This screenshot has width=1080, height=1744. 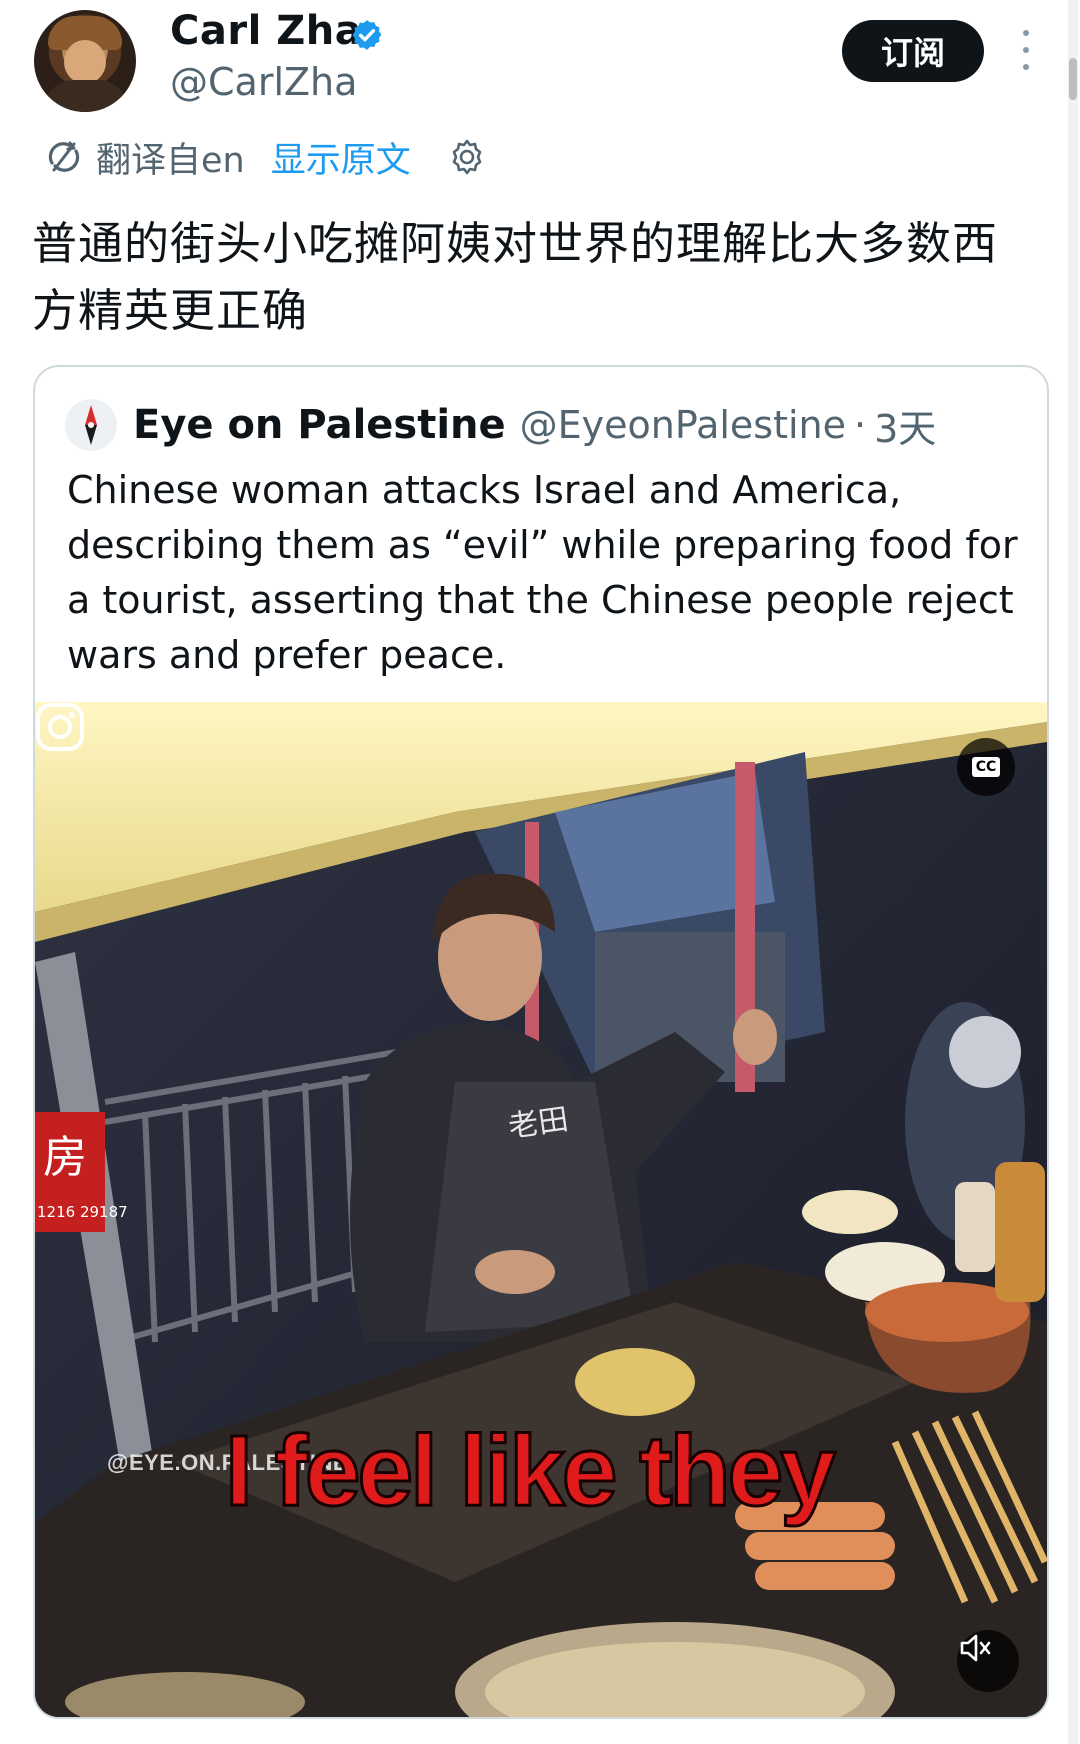 What do you see at coordinates (1073, 79) in the screenshot?
I see `scrollbar-thumb` at bounding box center [1073, 79].